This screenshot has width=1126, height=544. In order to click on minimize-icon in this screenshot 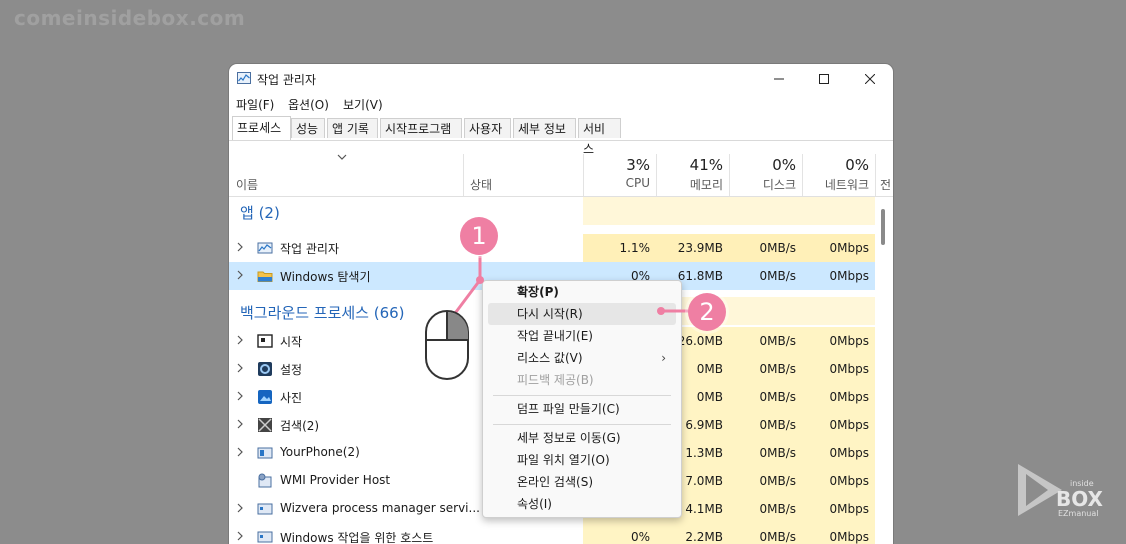, I will do `click(779, 79)`.